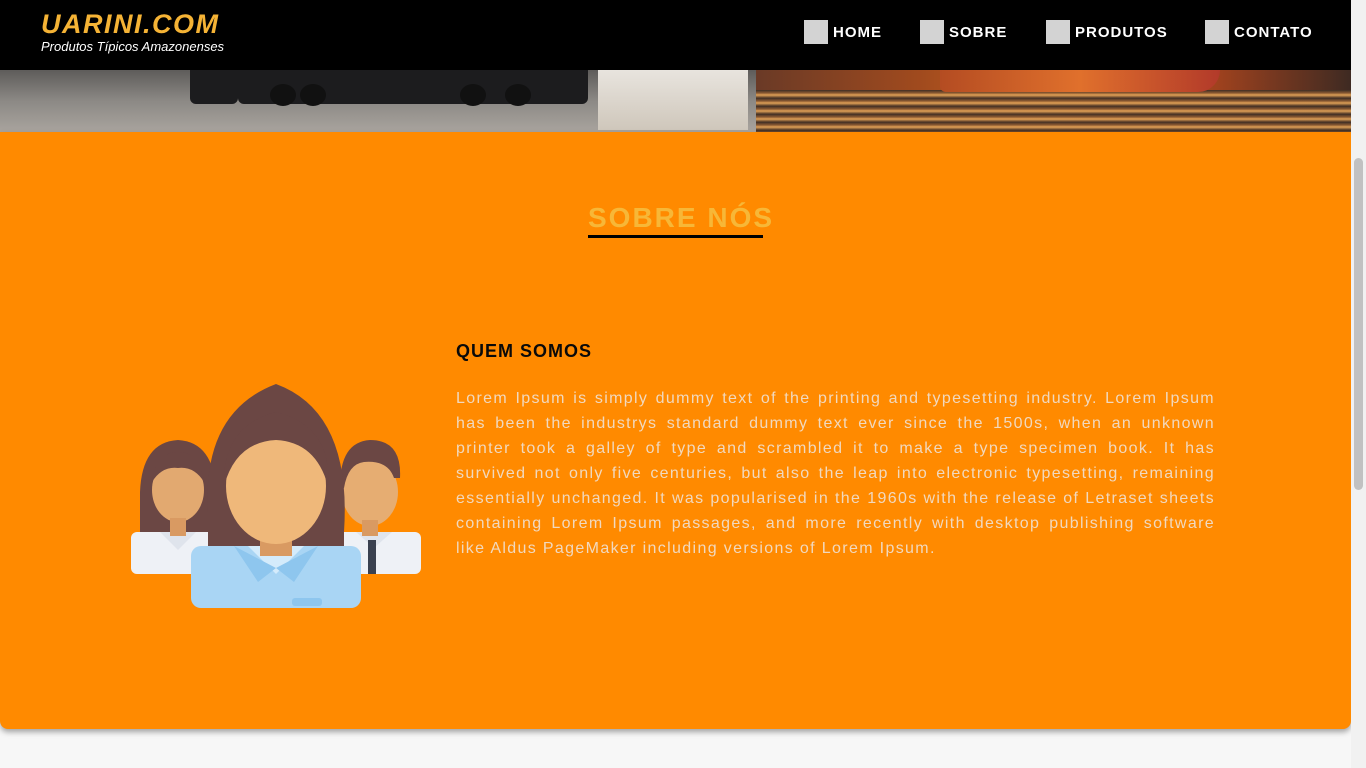 The image size is (1366, 768). What do you see at coordinates (133, 46) in the screenshot?
I see `brand-subtitle: Produtos Típicos Amazonenses` at bounding box center [133, 46].